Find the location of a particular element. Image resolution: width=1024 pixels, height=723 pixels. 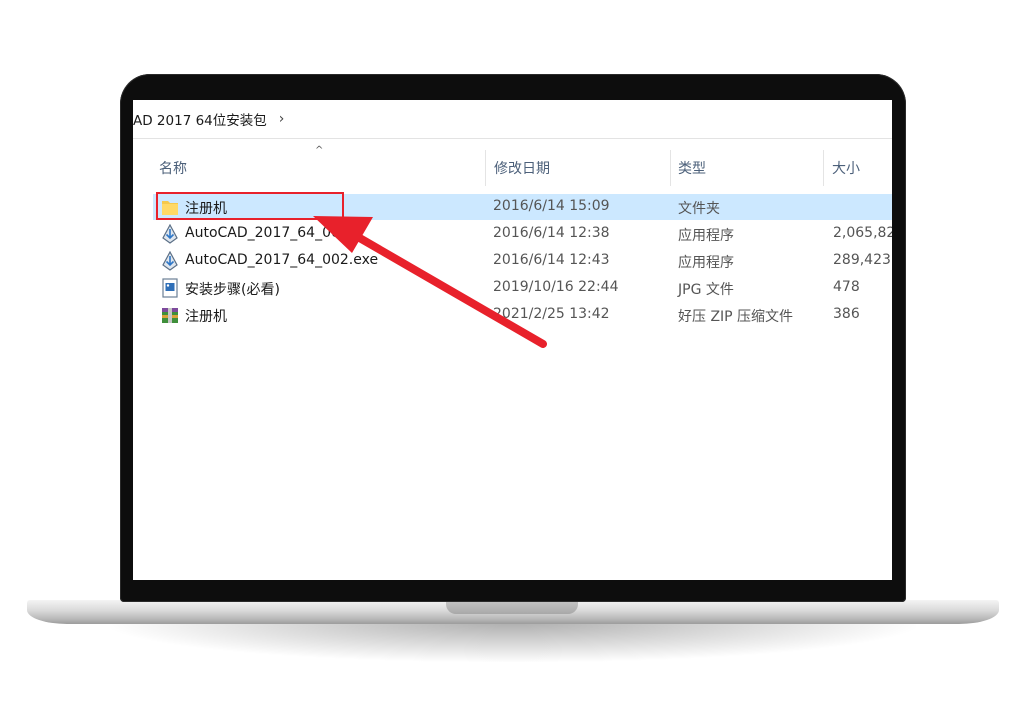

annotation-arrow-icon is located at coordinates (430, 282).